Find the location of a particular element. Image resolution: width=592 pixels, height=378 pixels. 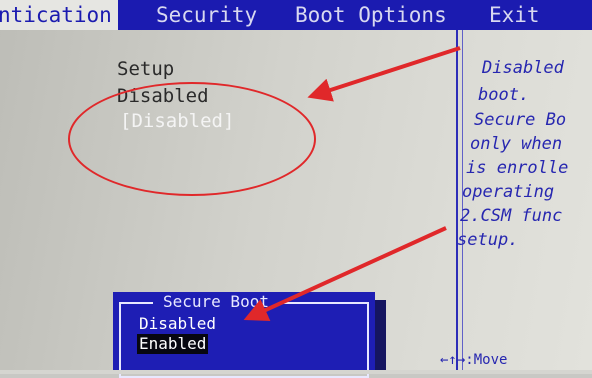

annotation-arrow-top is located at coordinates (384, 74).